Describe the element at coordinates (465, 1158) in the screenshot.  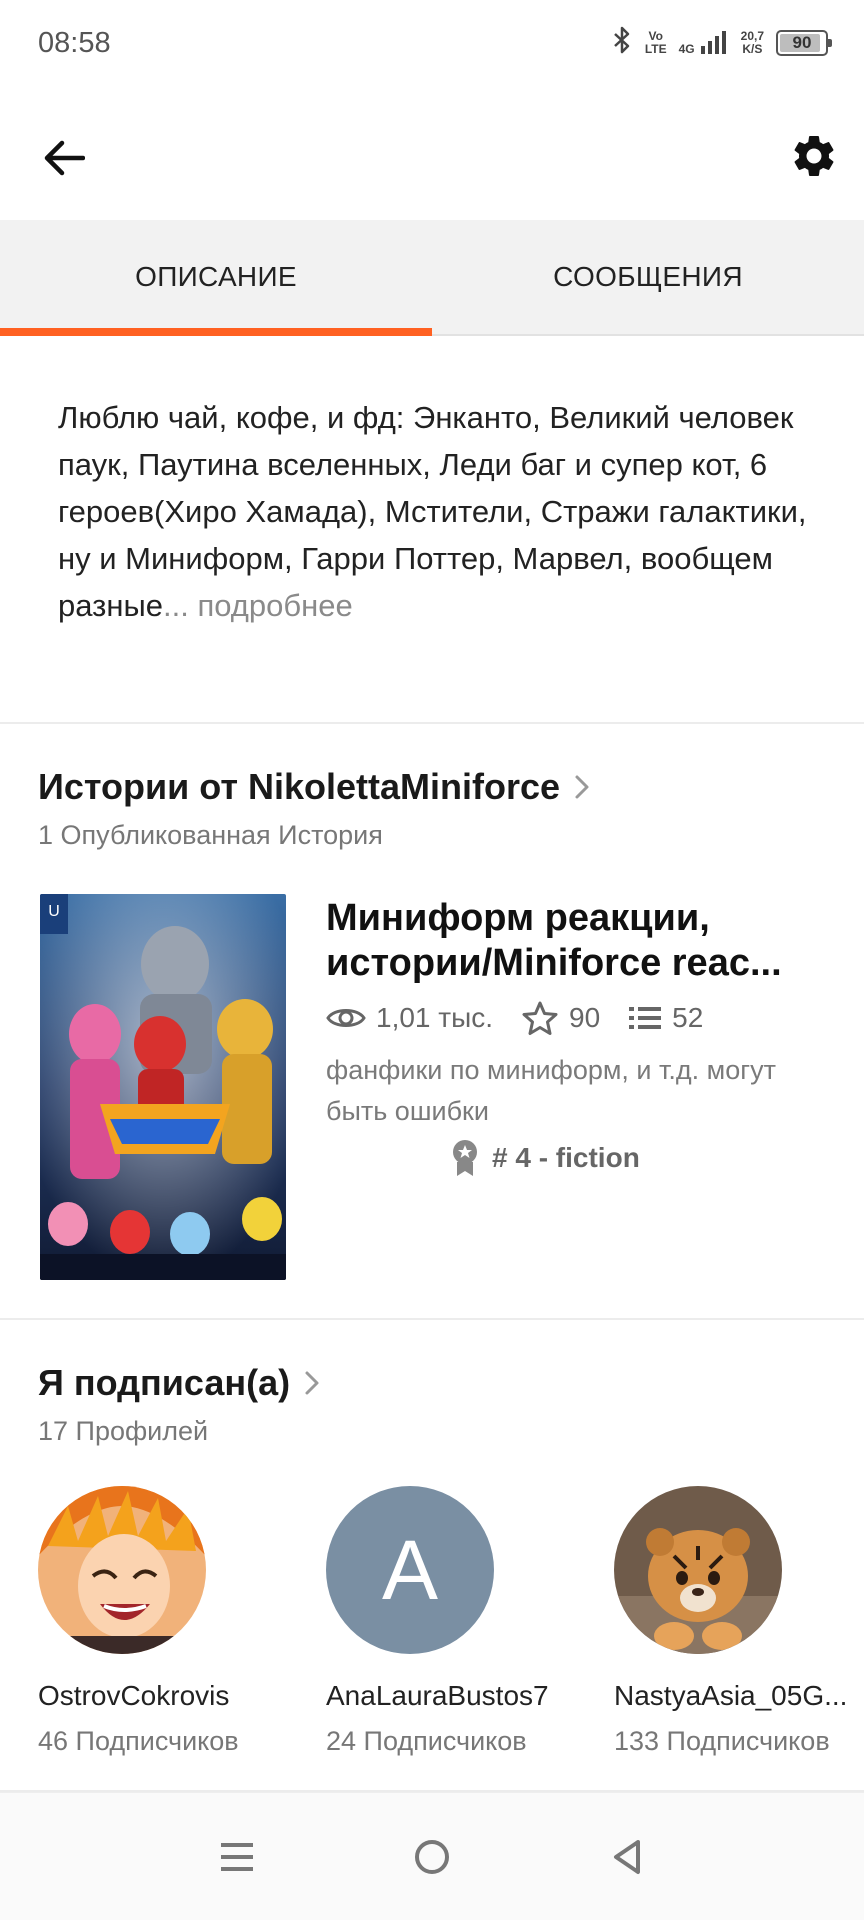
I see `medal-icon` at that location.